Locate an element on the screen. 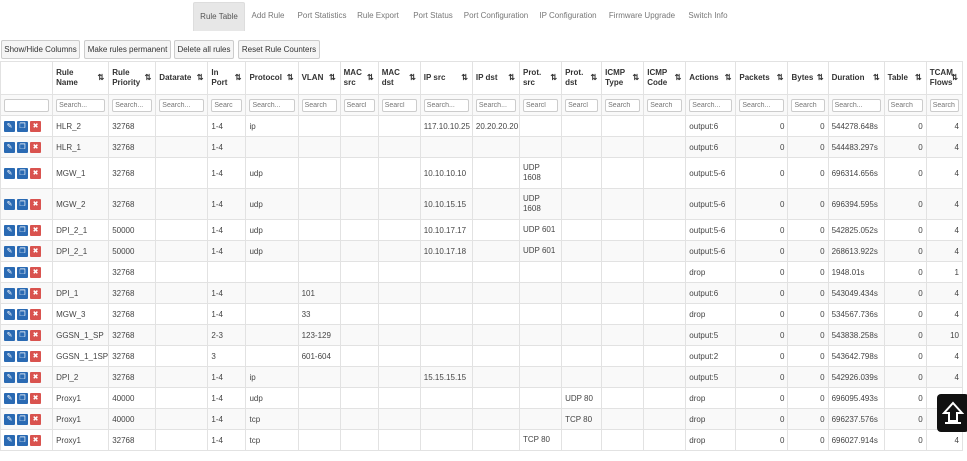 The height and width of the screenshot is (461, 967). column-header: In Port ⇅ is located at coordinates (227, 78).